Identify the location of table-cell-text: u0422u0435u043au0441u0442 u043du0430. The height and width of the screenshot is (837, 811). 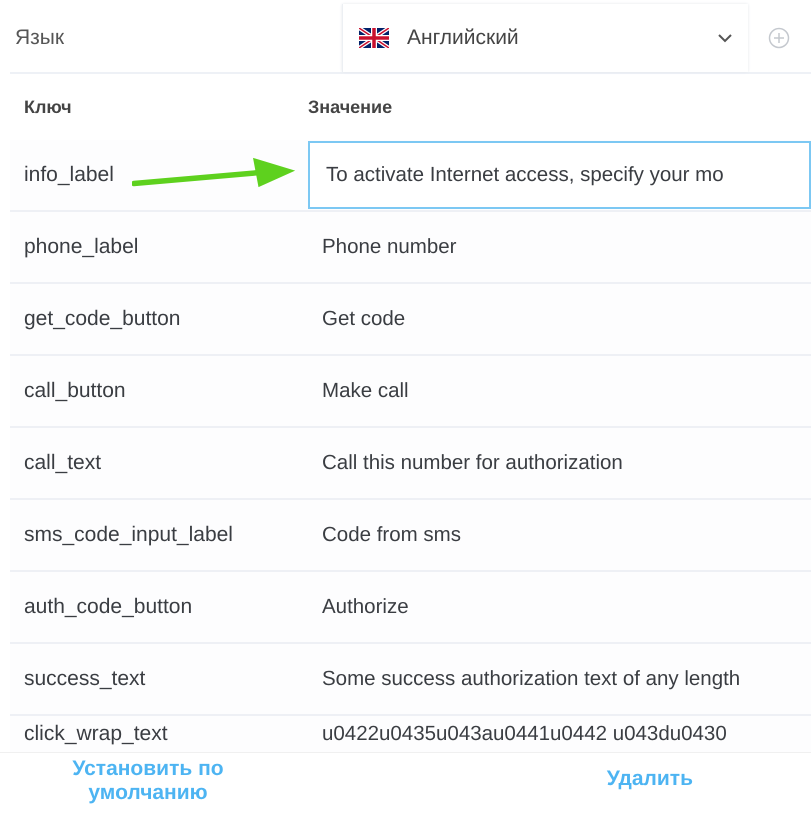
(524, 734).